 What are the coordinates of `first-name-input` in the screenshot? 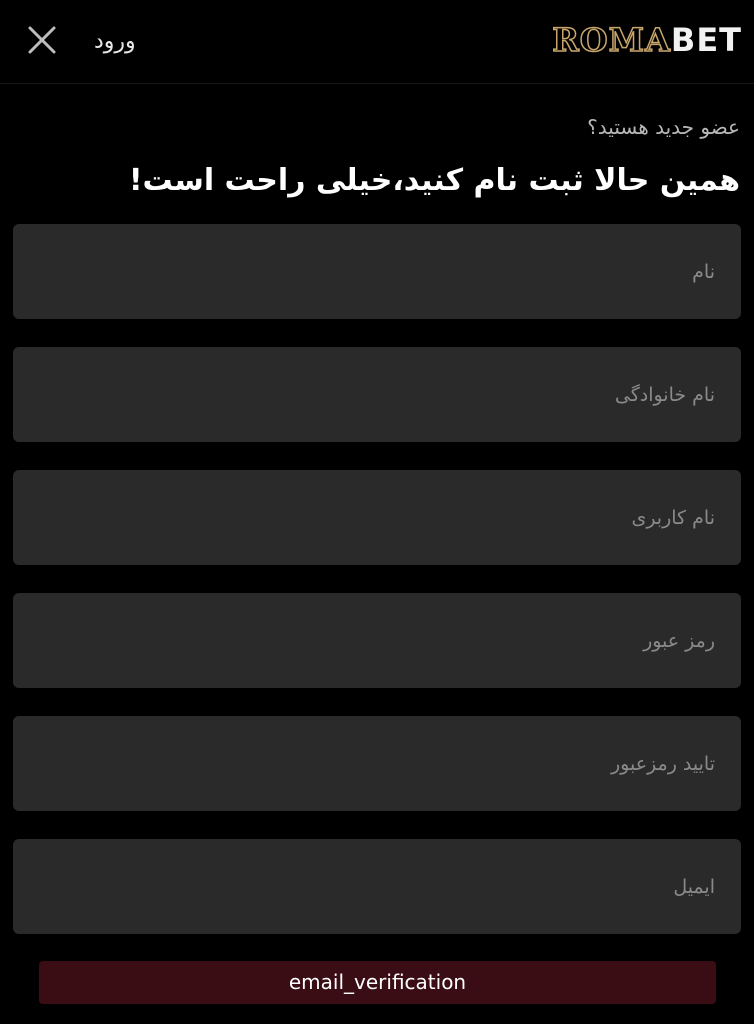 It's located at (377, 271).